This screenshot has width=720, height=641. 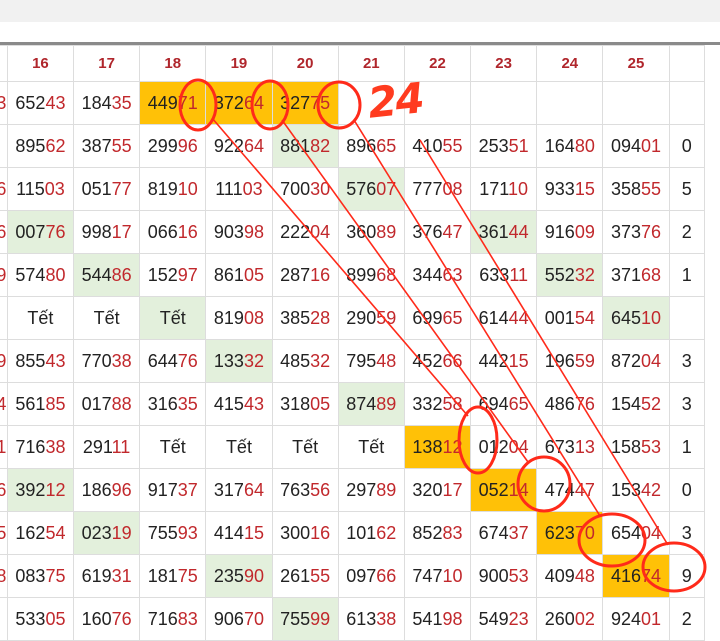 What do you see at coordinates (40, 447) in the screenshot?
I see `result-cell: 71638` at bounding box center [40, 447].